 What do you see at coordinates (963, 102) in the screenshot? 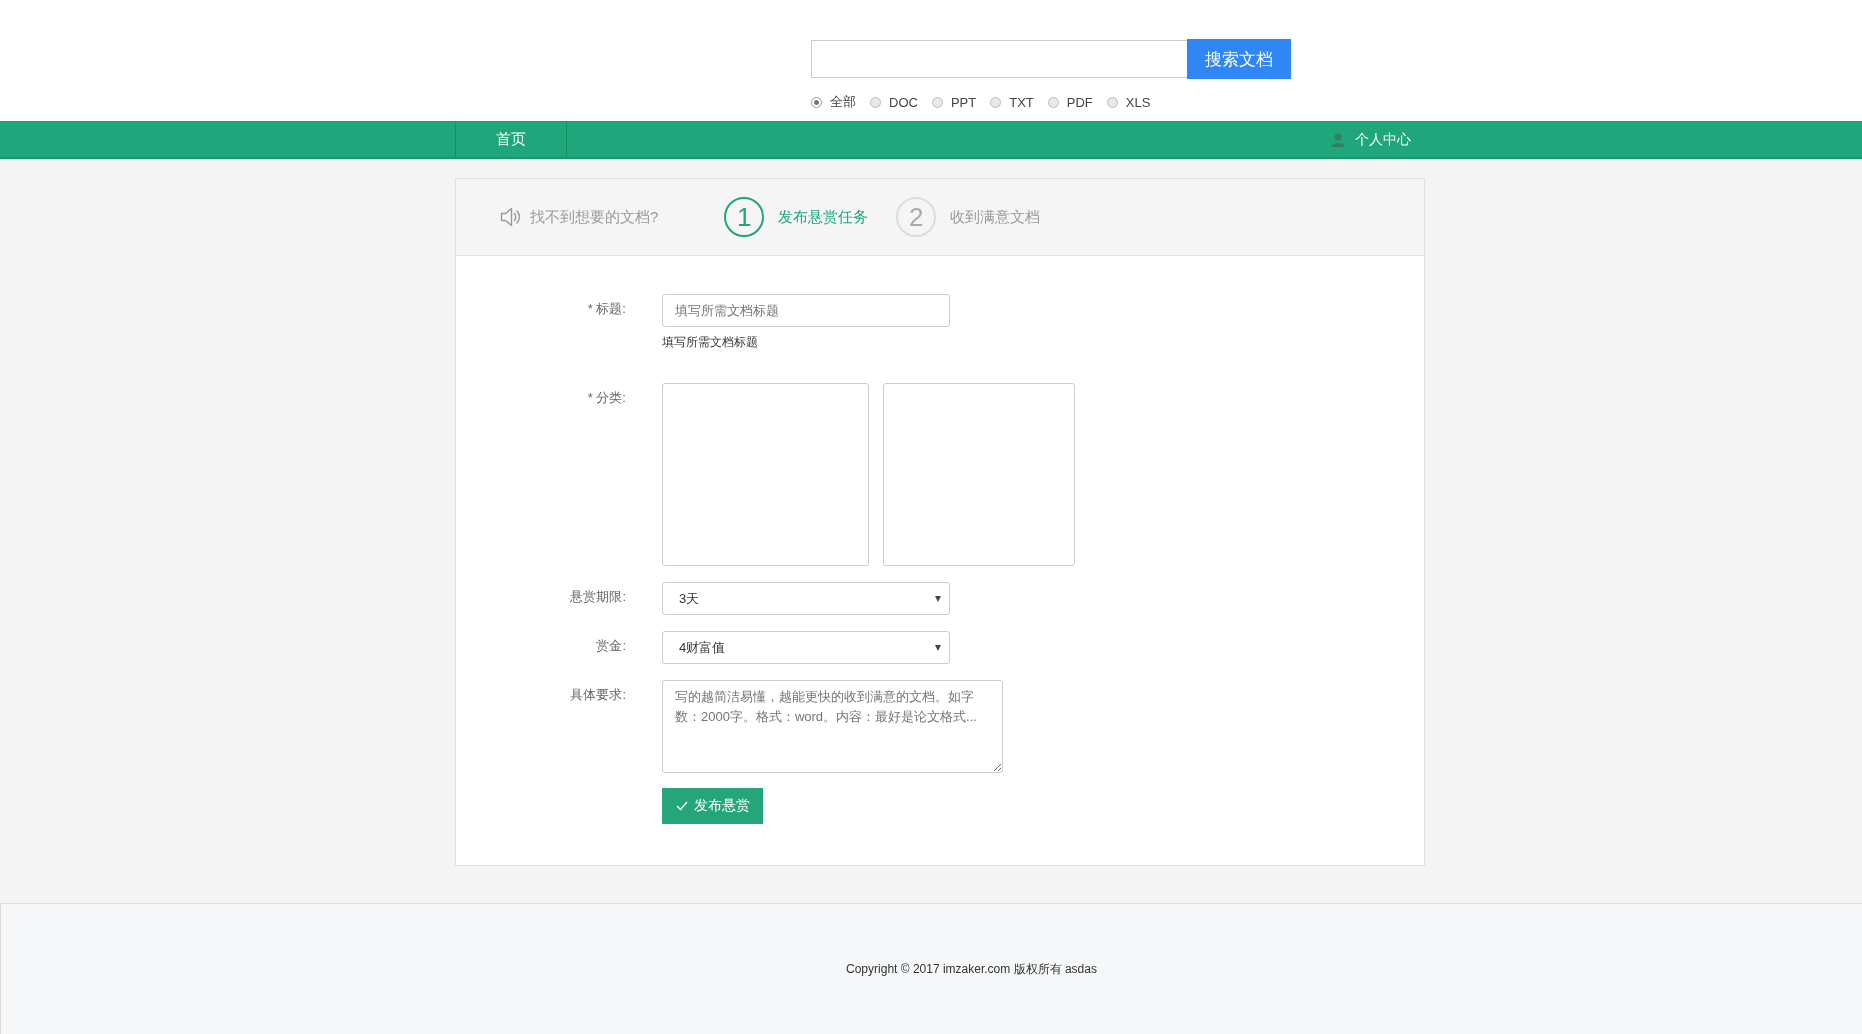
I see `radio-label: PPT` at bounding box center [963, 102].